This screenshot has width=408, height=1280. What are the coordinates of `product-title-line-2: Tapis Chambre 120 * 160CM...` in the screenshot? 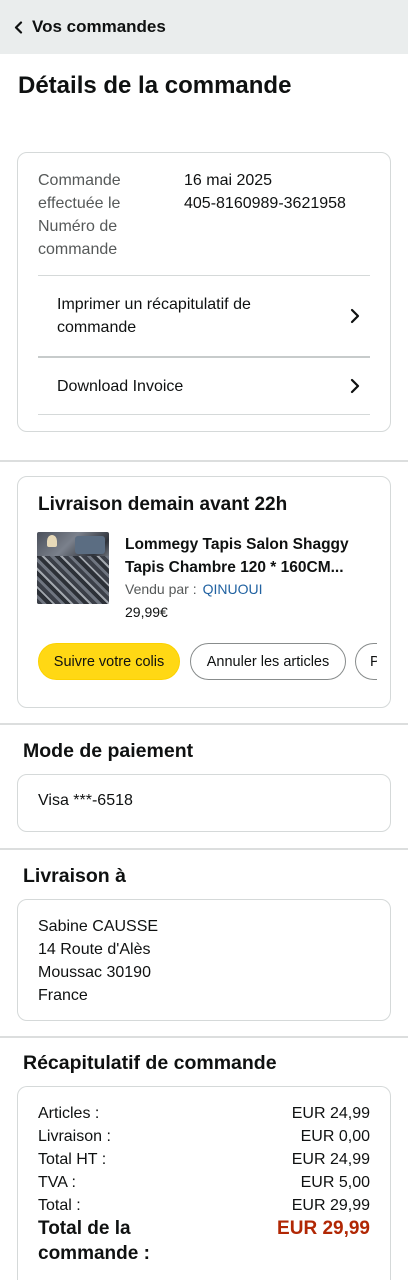 It's located at (234, 567).